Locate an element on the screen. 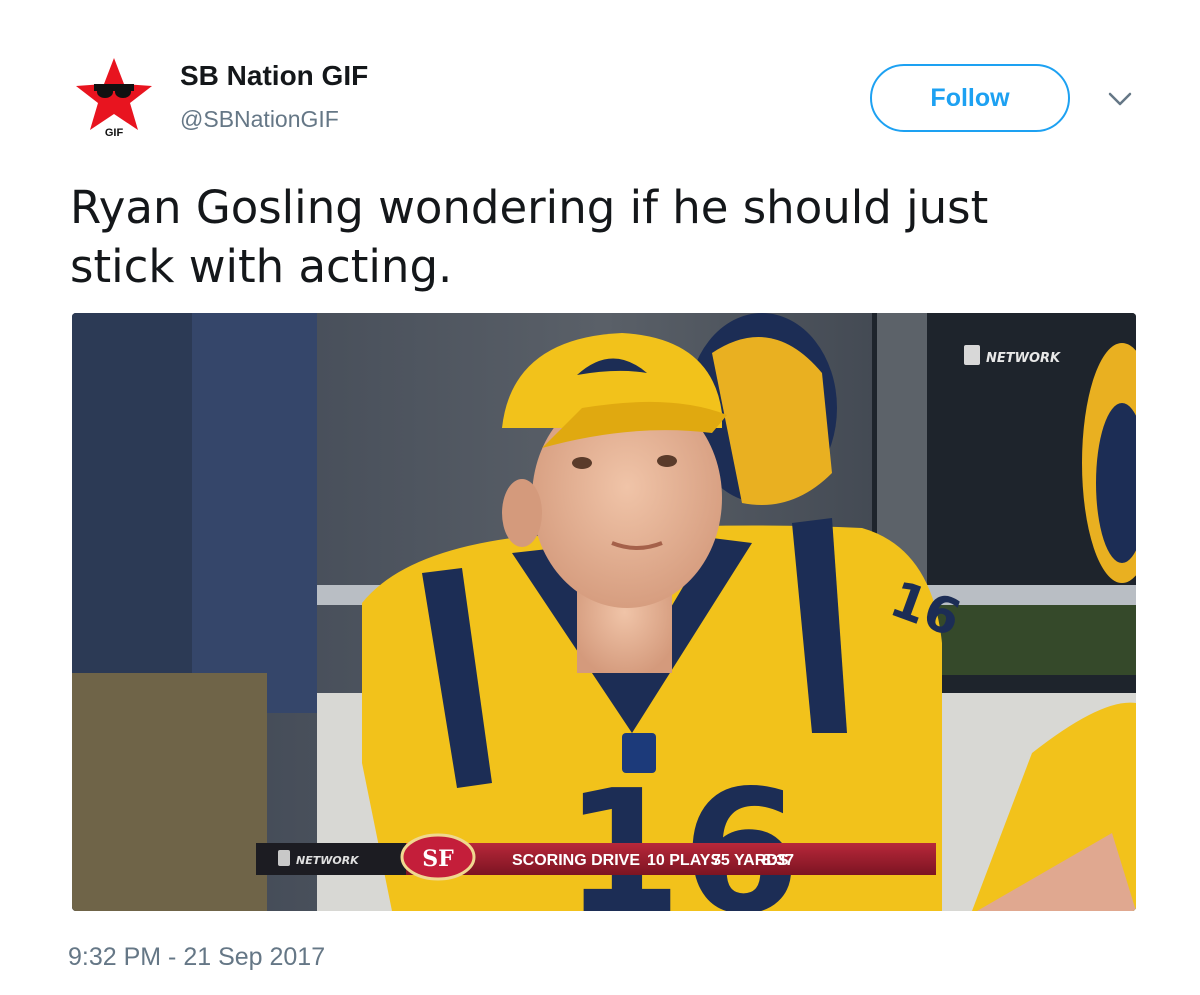 Image resolution: width=1200 pixels, height=995 pixels. author-avatar: GIF is located at coordinates (114, 98).